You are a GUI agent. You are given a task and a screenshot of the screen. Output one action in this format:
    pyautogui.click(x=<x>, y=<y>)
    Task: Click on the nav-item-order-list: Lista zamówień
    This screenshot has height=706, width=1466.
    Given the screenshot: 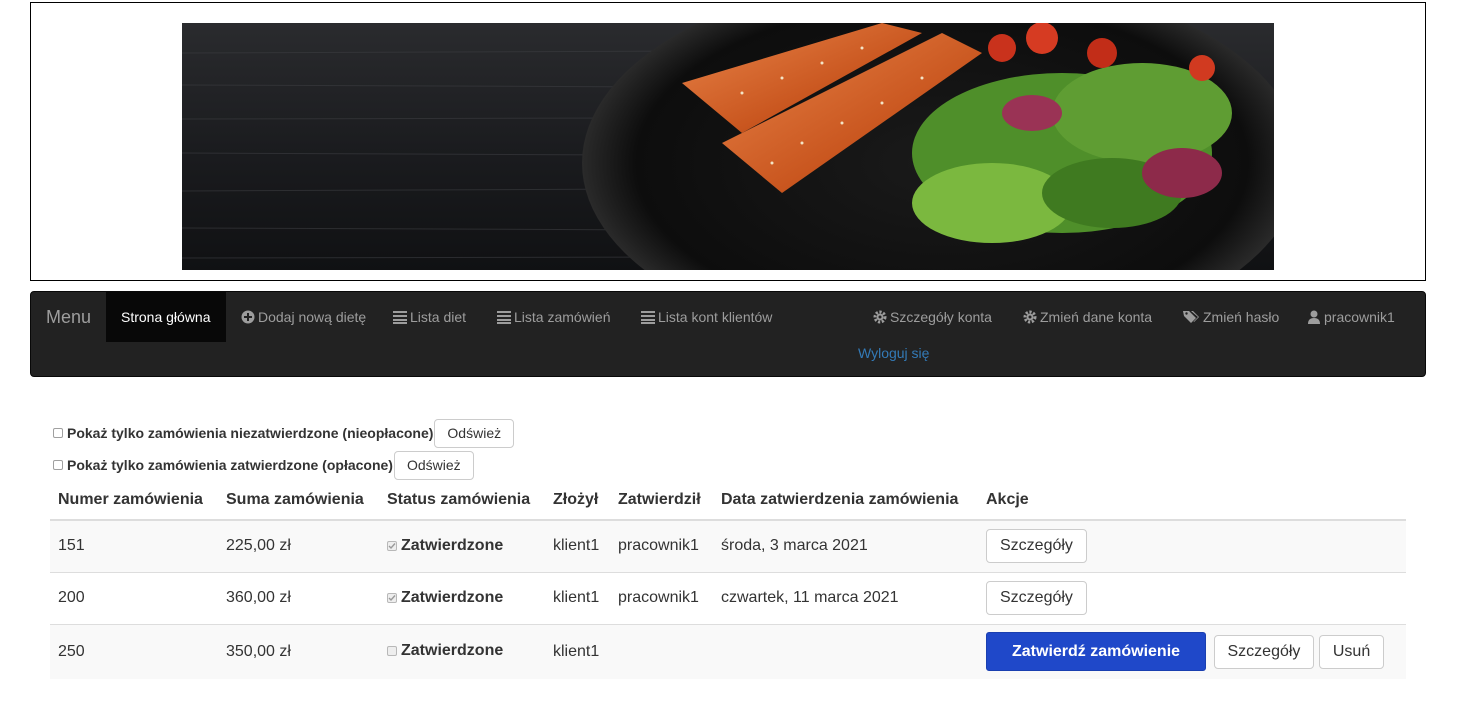 What is the action you would take?
    pyautogui.click(x=554, y=317)
    